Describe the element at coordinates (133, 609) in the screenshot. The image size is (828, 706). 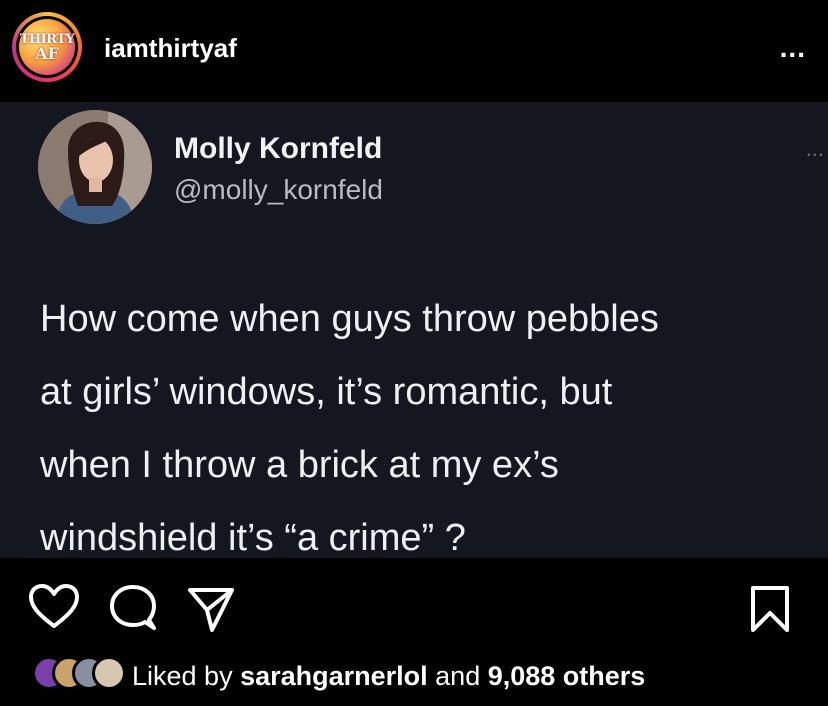
I see `comment-icon` at that location.